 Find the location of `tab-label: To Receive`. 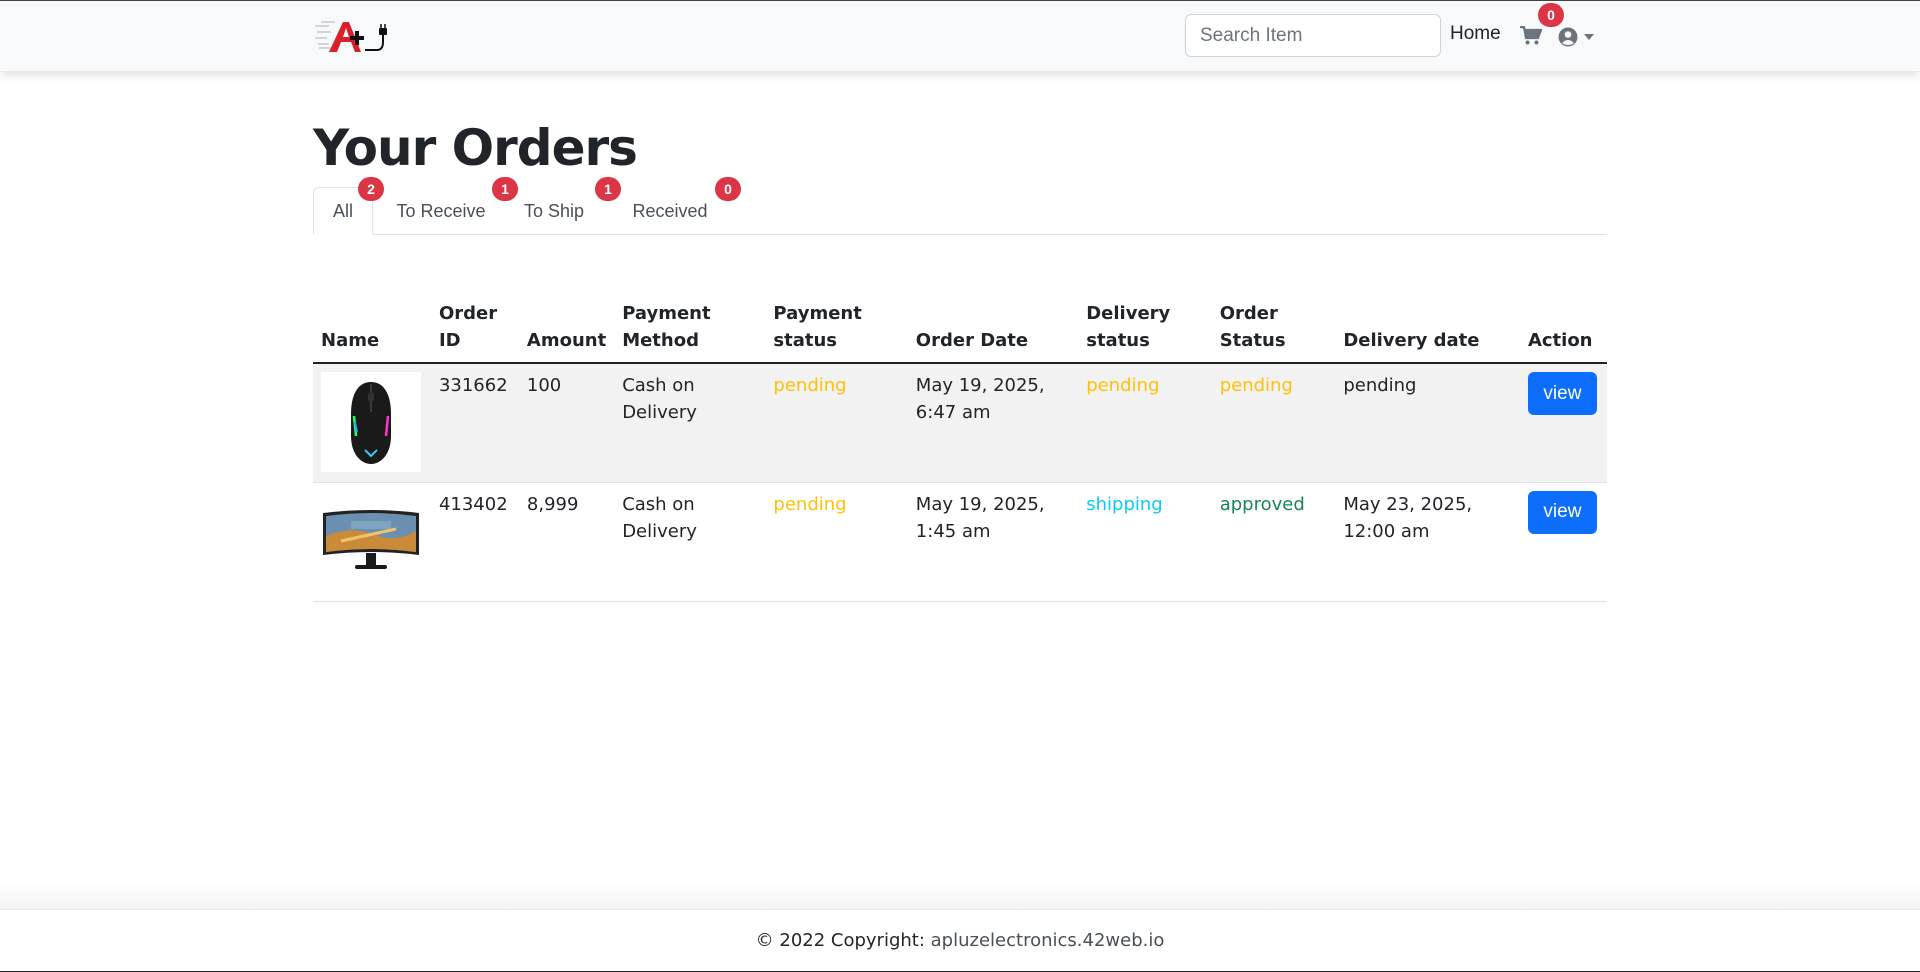

tab-label: To Receive is located at coordinates (441, 210).